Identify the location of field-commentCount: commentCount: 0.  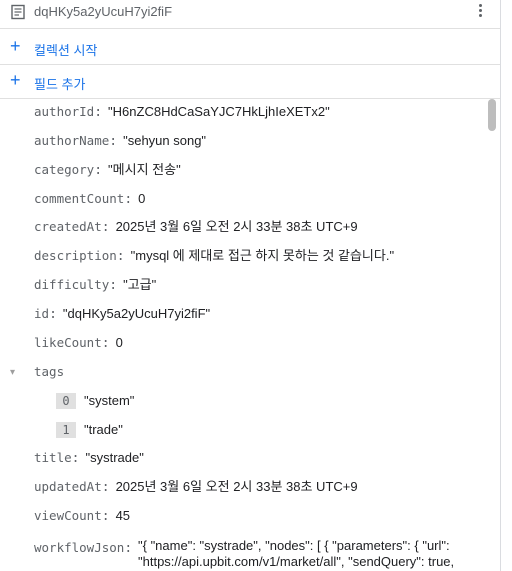
(89, 199).